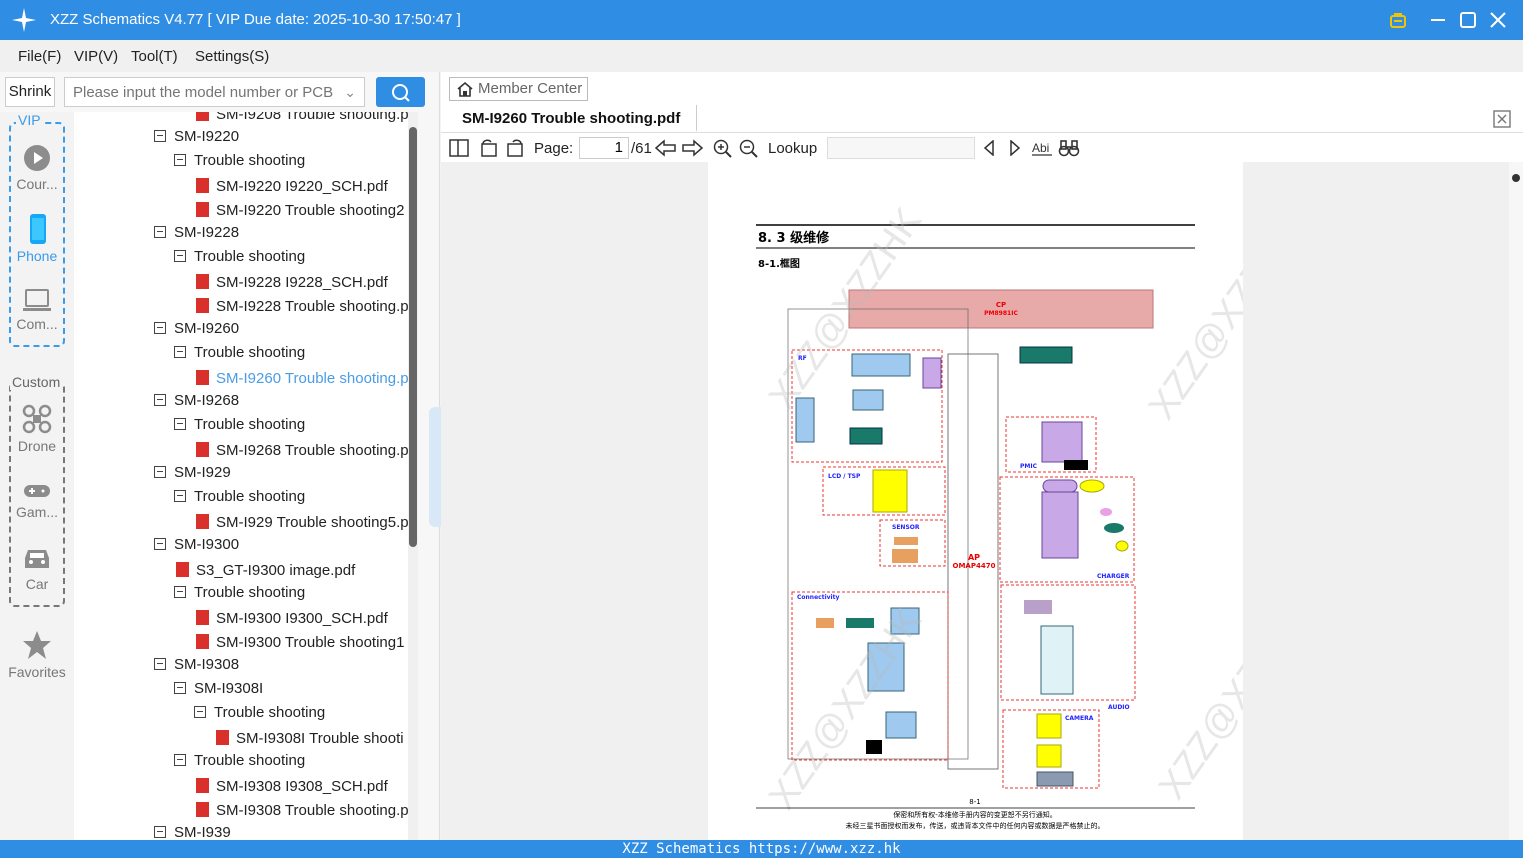  I want to click on find-next-icon, so click(1015, 148).